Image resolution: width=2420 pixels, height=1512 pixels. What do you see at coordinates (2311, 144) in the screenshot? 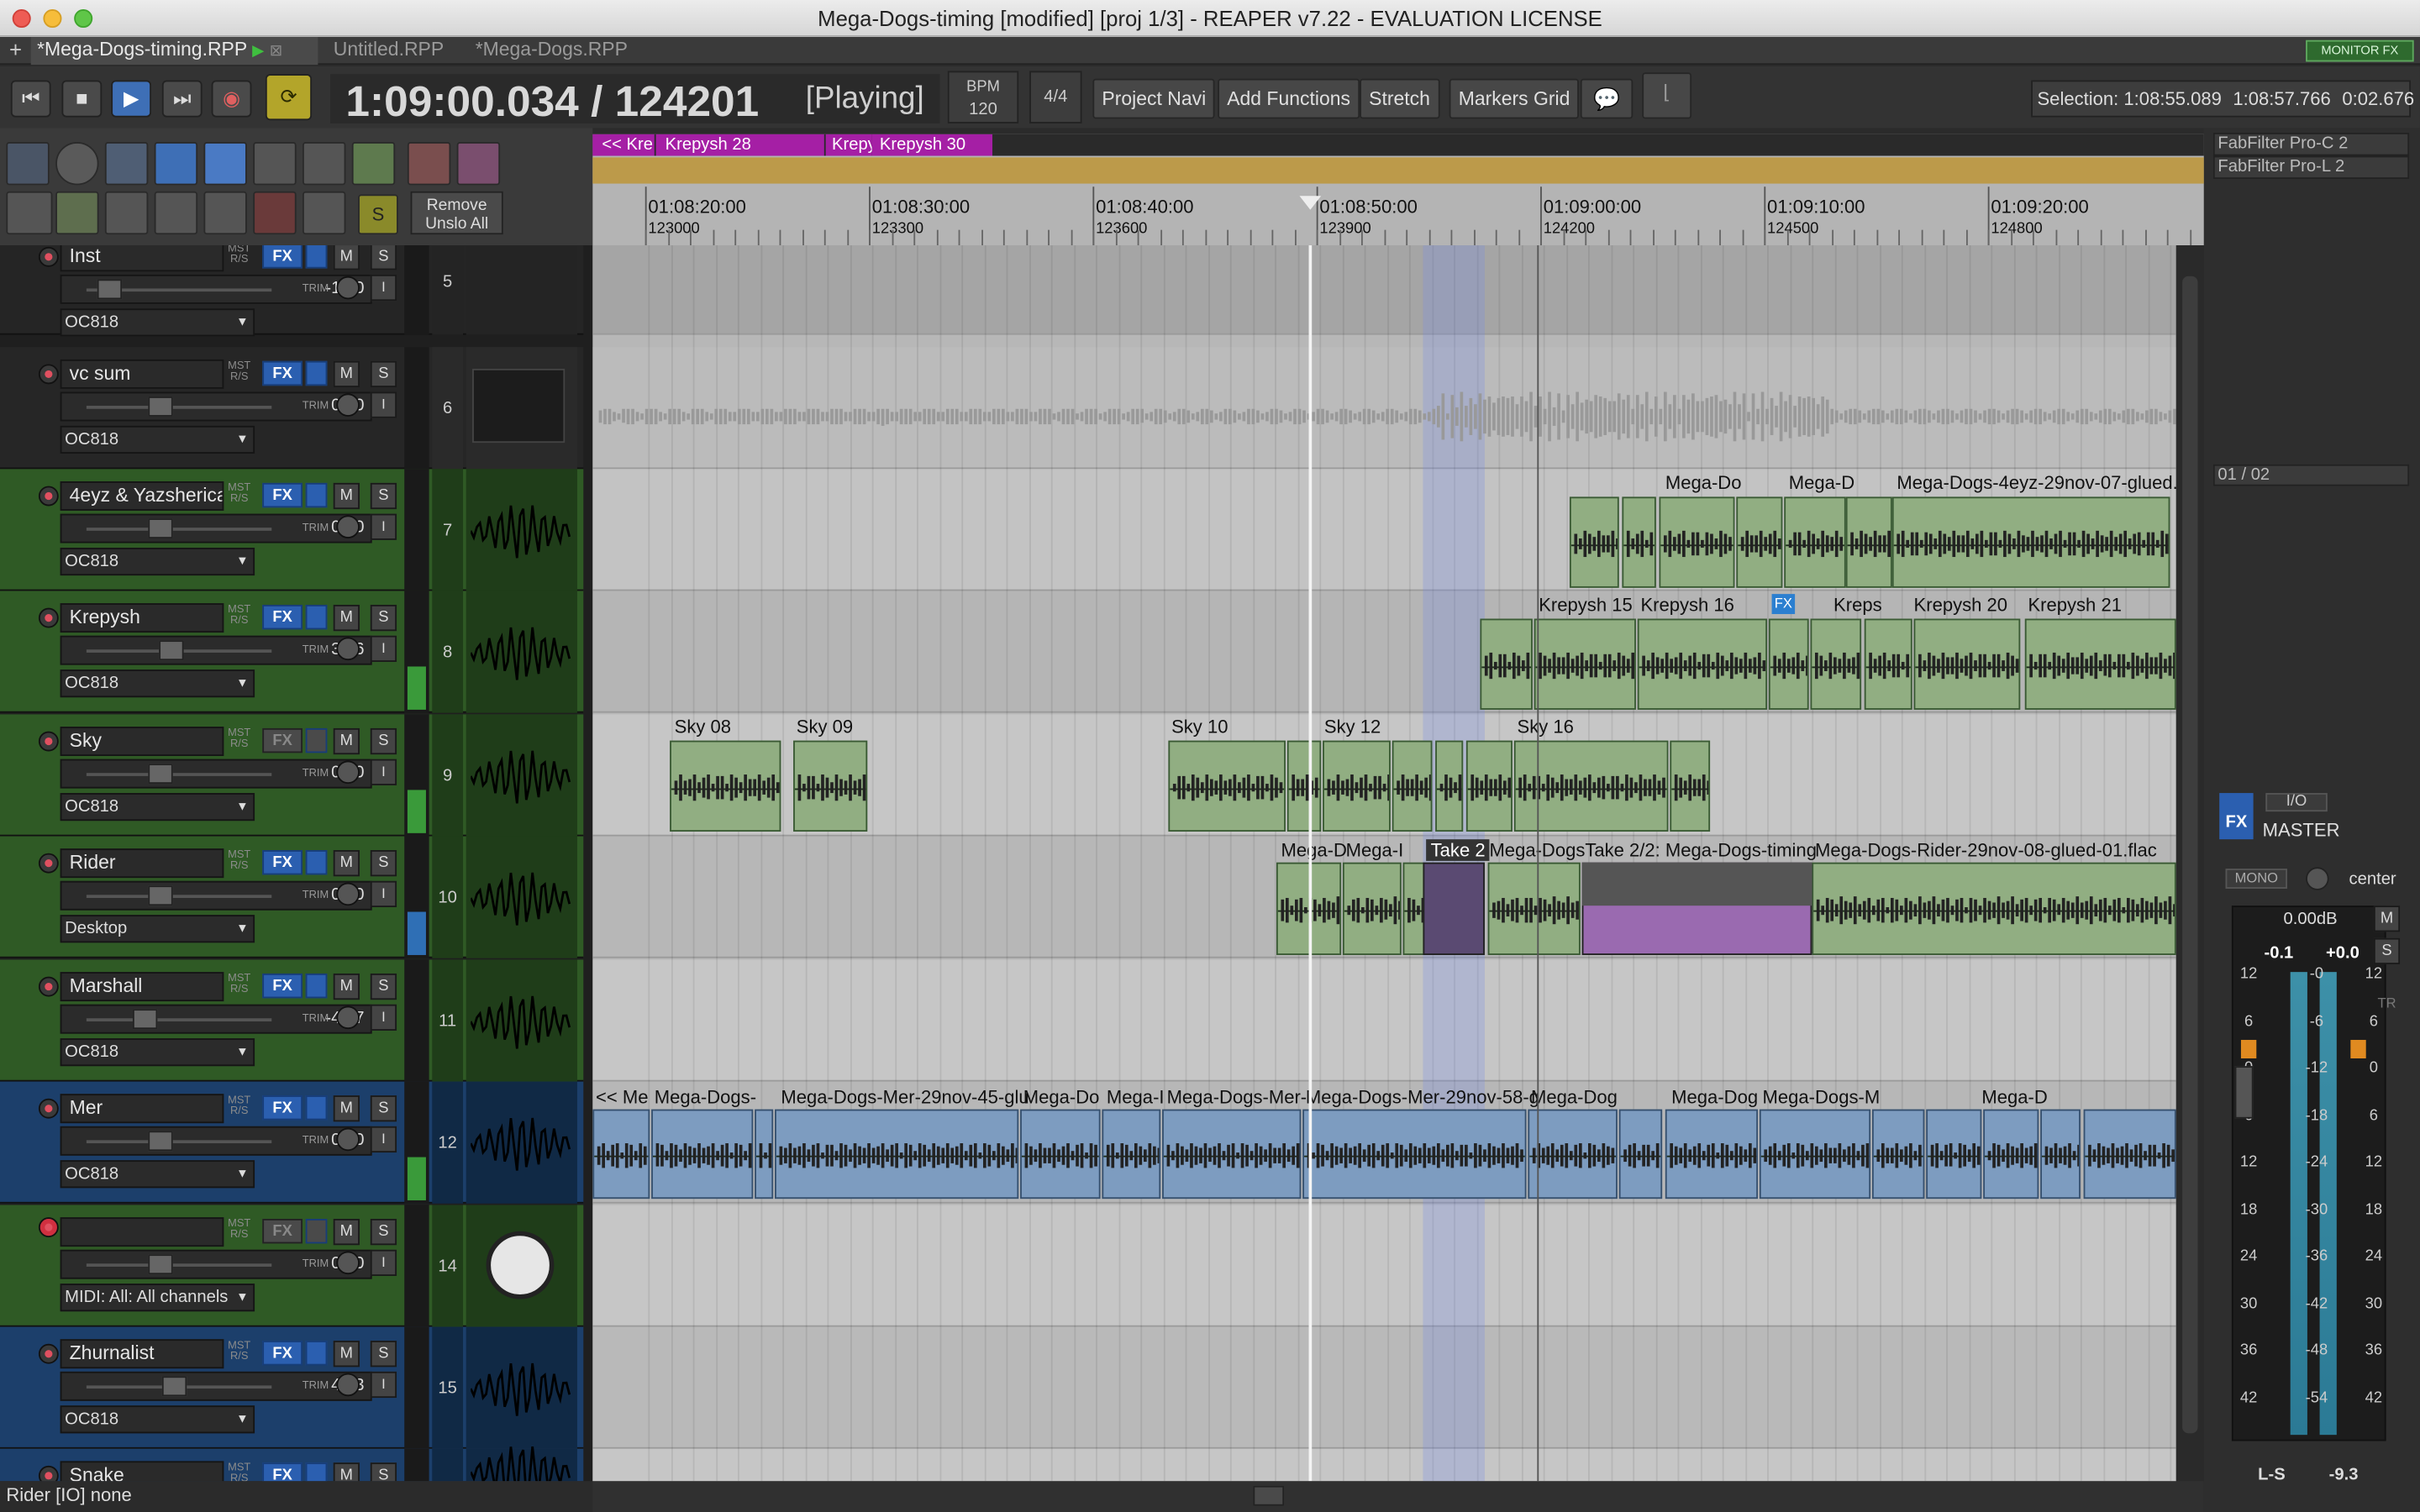
I see `fx-slot-pro-c: FabFilter Pro-C 2` at bounding box center [2311, 144].